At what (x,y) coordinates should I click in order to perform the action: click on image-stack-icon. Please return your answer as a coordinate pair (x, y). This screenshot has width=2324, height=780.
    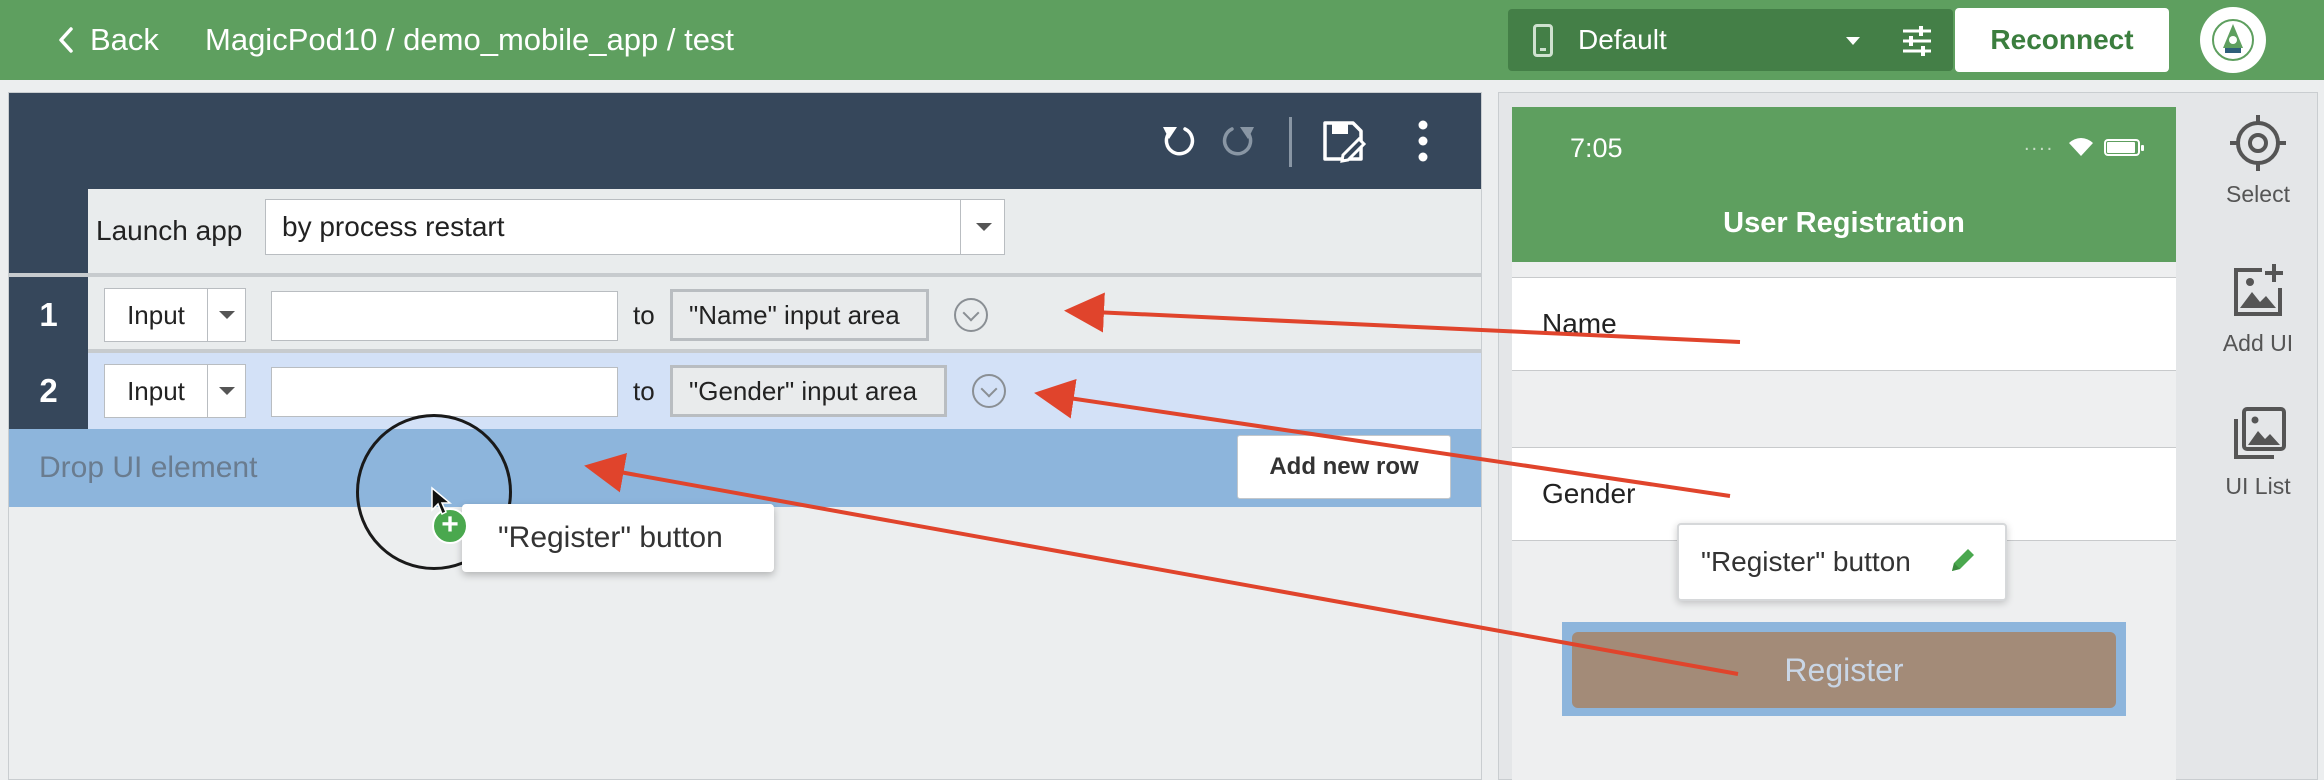
    Looking at the image, I should click on (2260, 433).